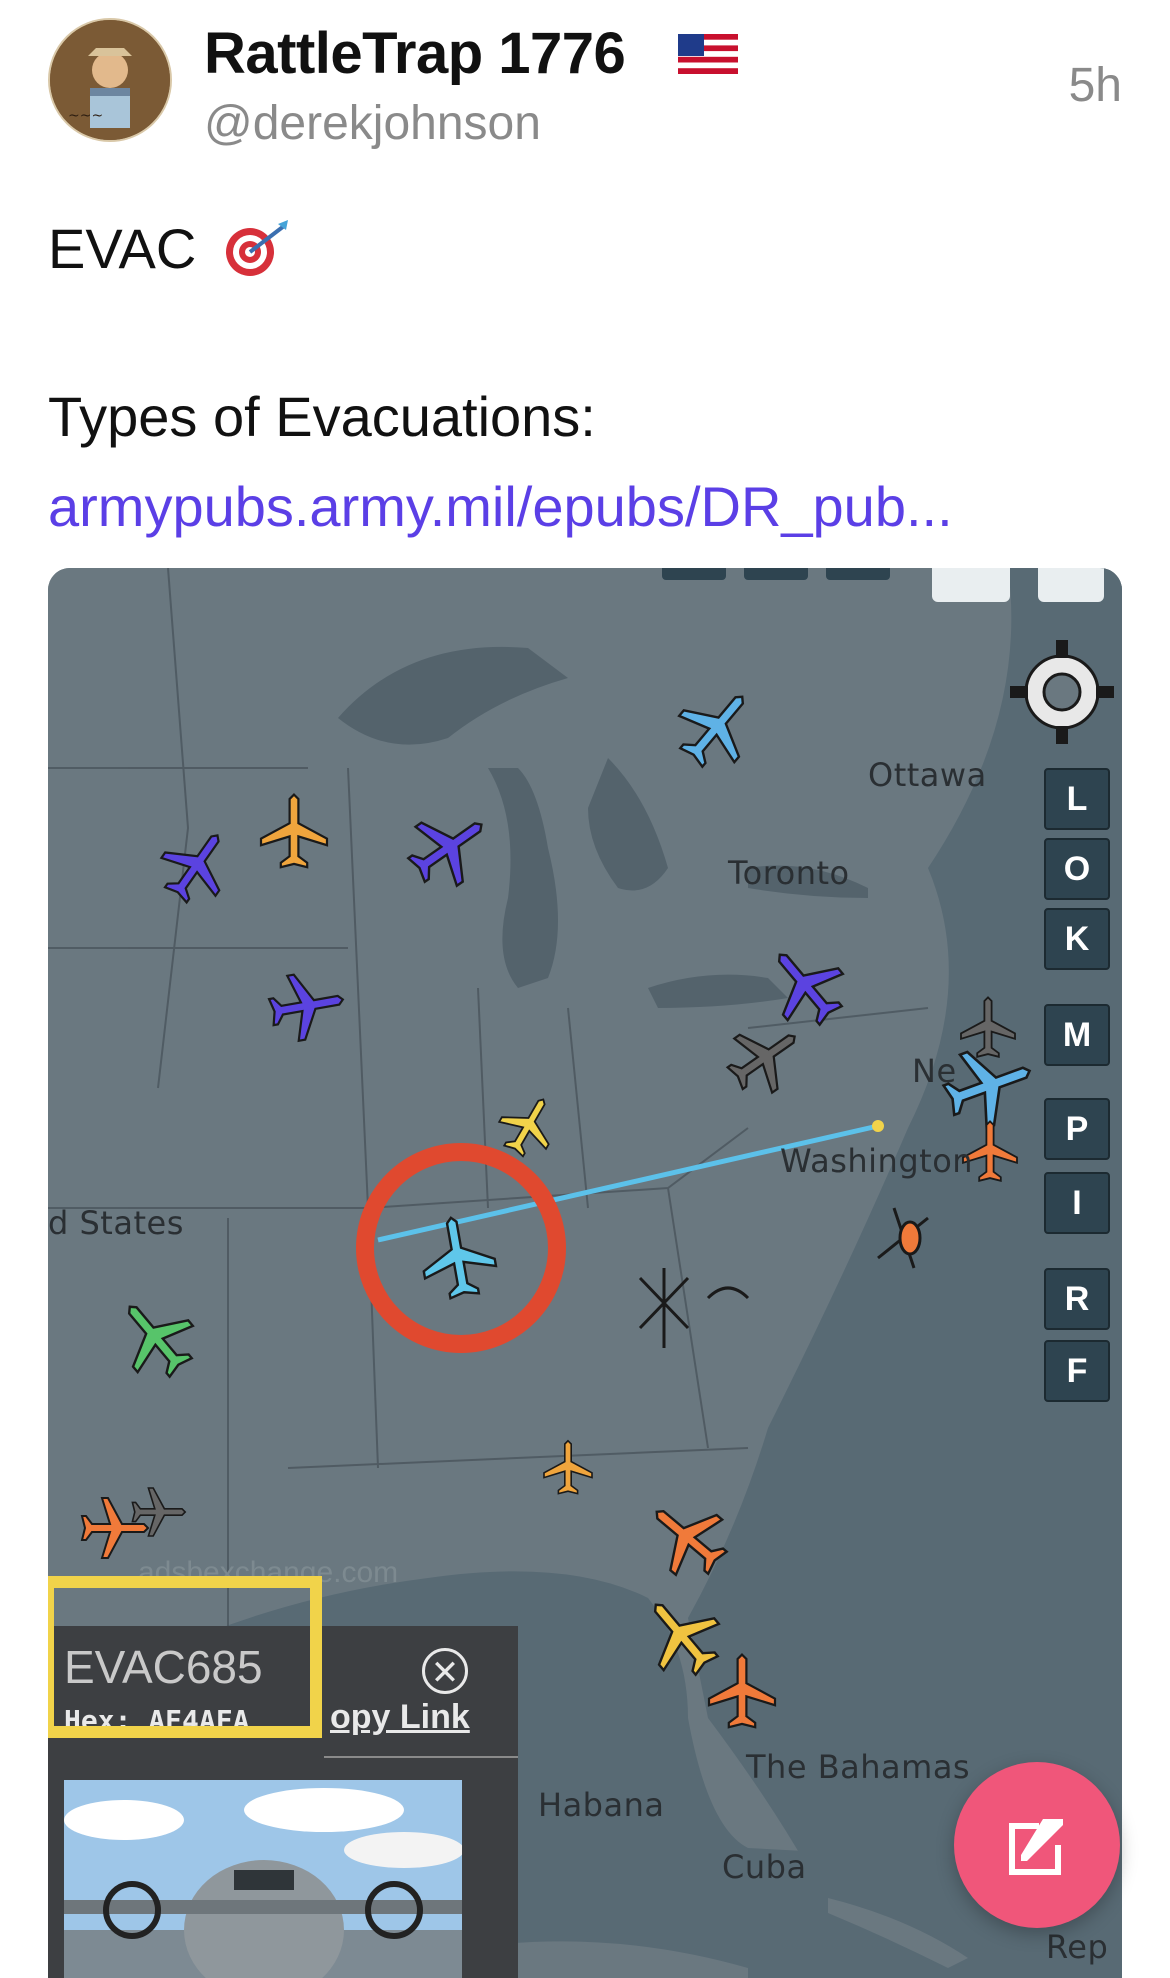  I want to click on label-washington: Washington, so click(877, 1161).